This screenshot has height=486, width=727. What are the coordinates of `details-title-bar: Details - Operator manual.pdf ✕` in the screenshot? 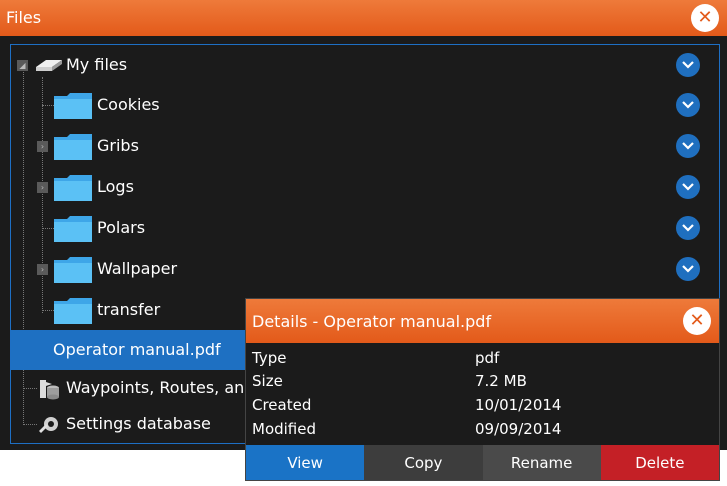 It's located at (482, 321).